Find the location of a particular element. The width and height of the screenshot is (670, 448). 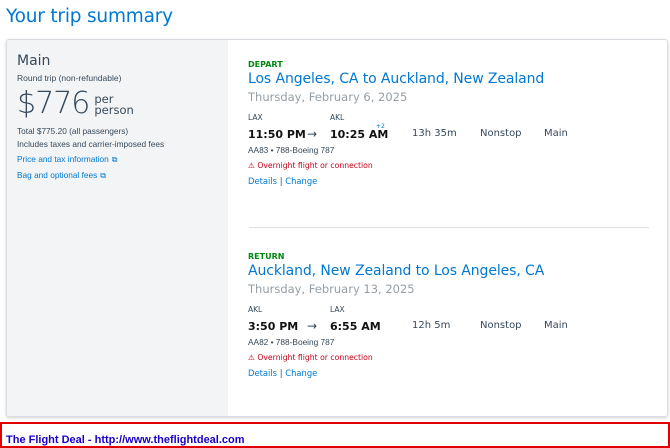

trip-type: Round trip (non-refundable) is located at coordinates (69, 78).